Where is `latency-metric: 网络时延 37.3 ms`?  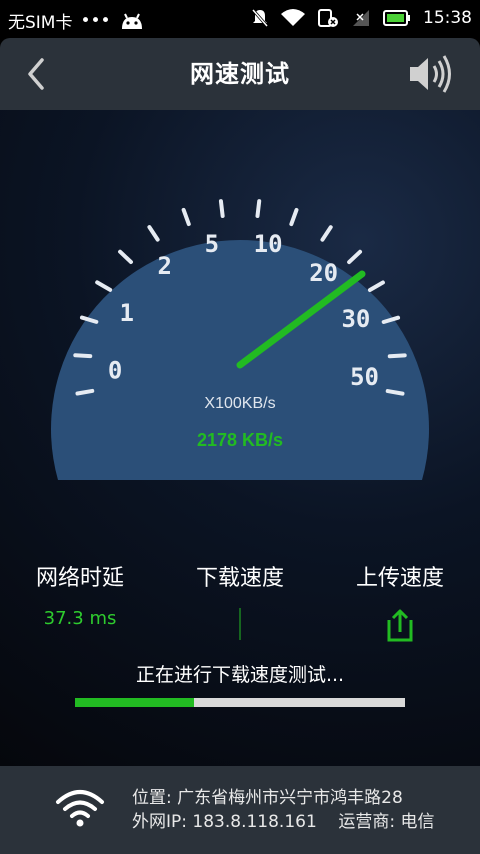 latency-metric: 网络时延 37.3 ms is located at coordinates (80, 600).